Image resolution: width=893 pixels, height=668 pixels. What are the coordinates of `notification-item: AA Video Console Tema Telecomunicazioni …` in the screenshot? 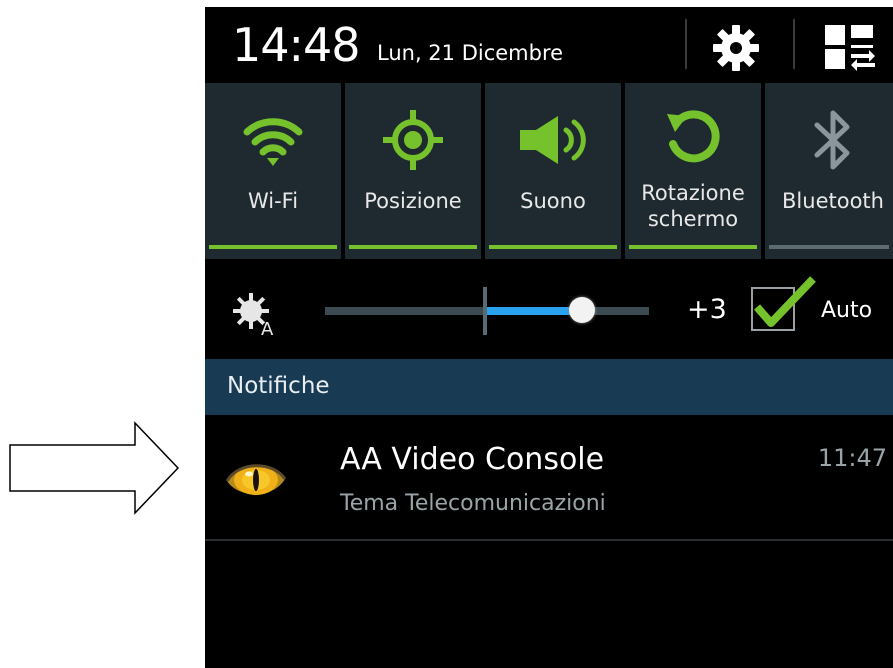 It's located at (549, 477).